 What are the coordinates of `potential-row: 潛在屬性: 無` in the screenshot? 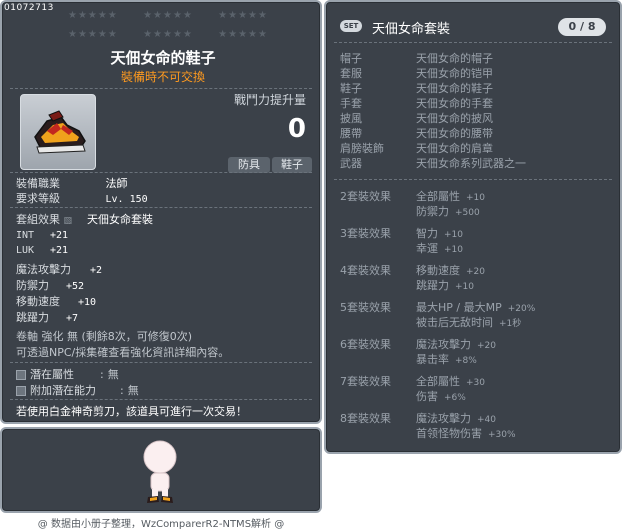 It's located at (67, 374).